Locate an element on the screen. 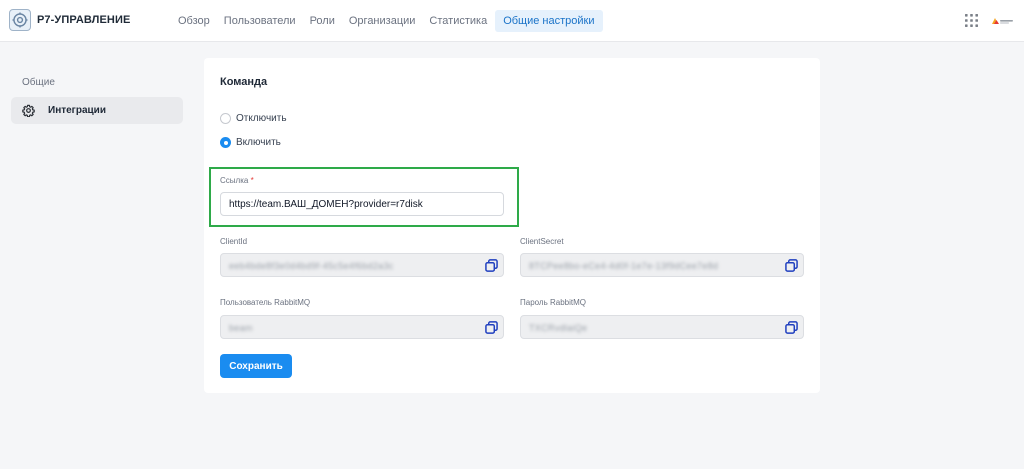 This screenshot has width=1024, height=469. nav-general-settings: Общие настройки is located at coordinates (549, 21).